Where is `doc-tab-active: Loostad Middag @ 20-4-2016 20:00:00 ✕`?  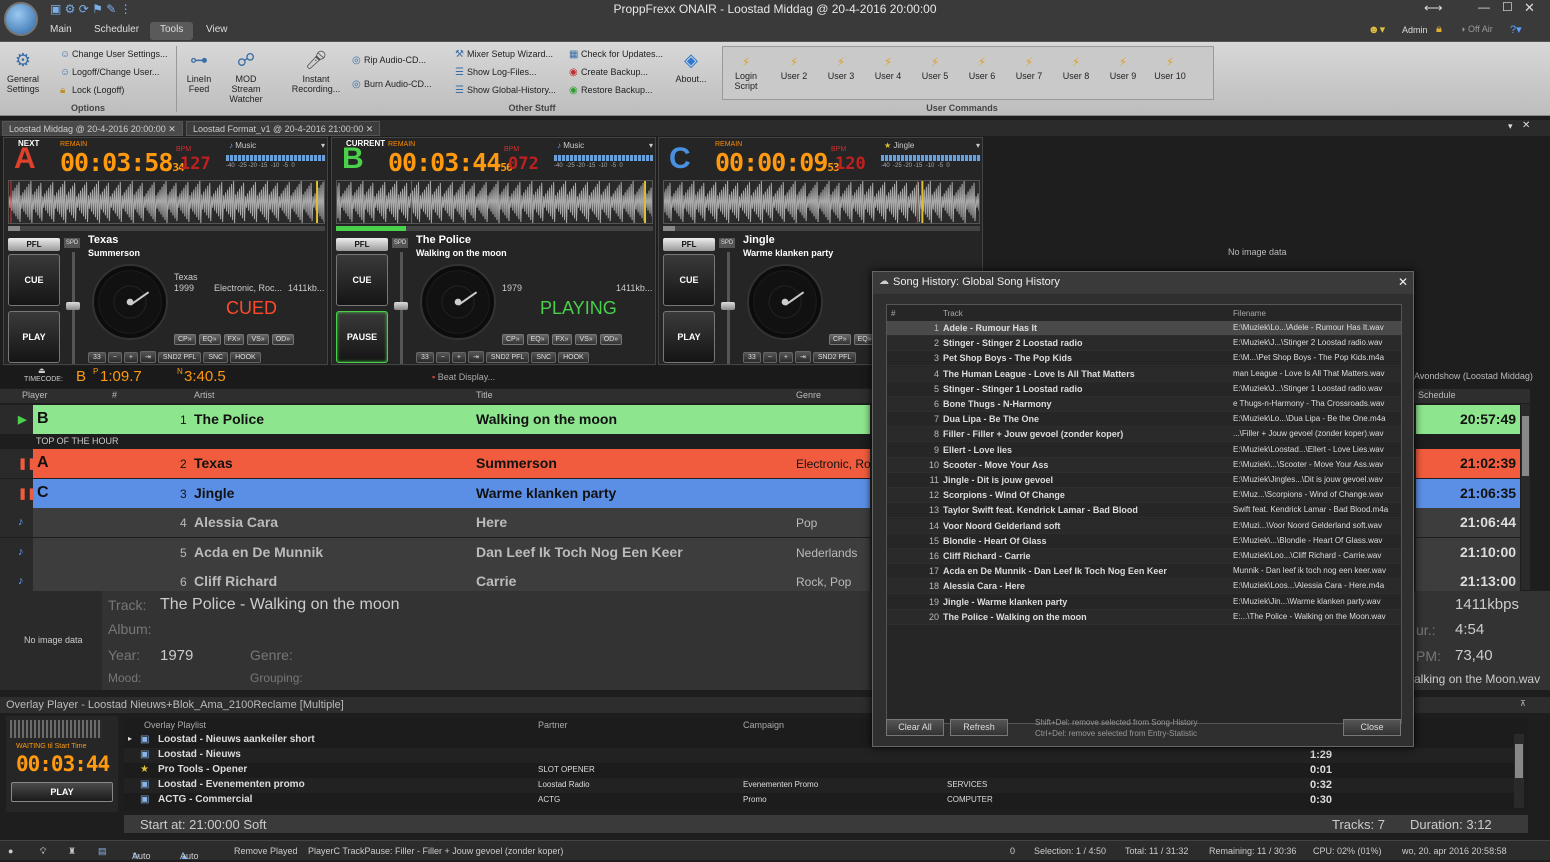
doc-tab-active: Loostad Middag @ 20-4-2016 20:00:00 ✕ is located at coordinates (92, 128).